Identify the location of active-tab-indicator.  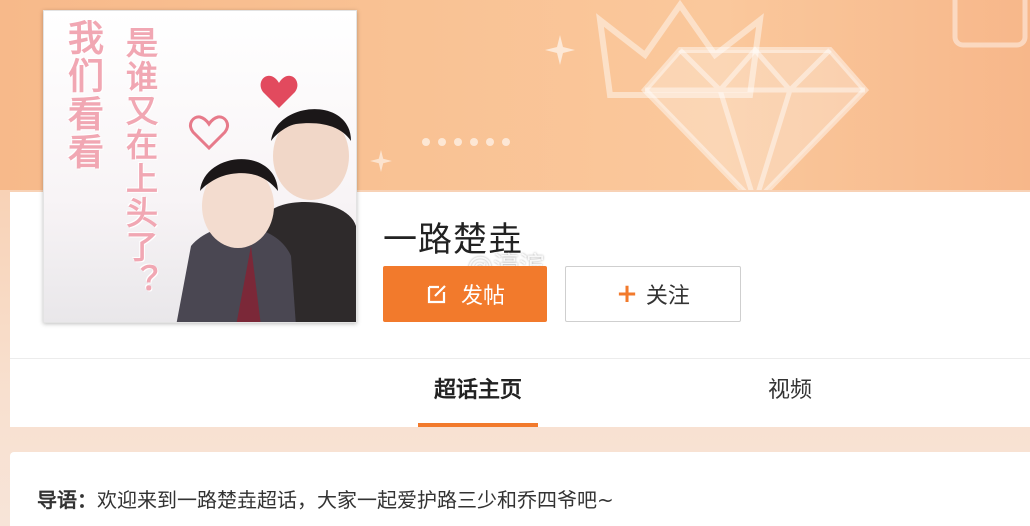
(478, 425).